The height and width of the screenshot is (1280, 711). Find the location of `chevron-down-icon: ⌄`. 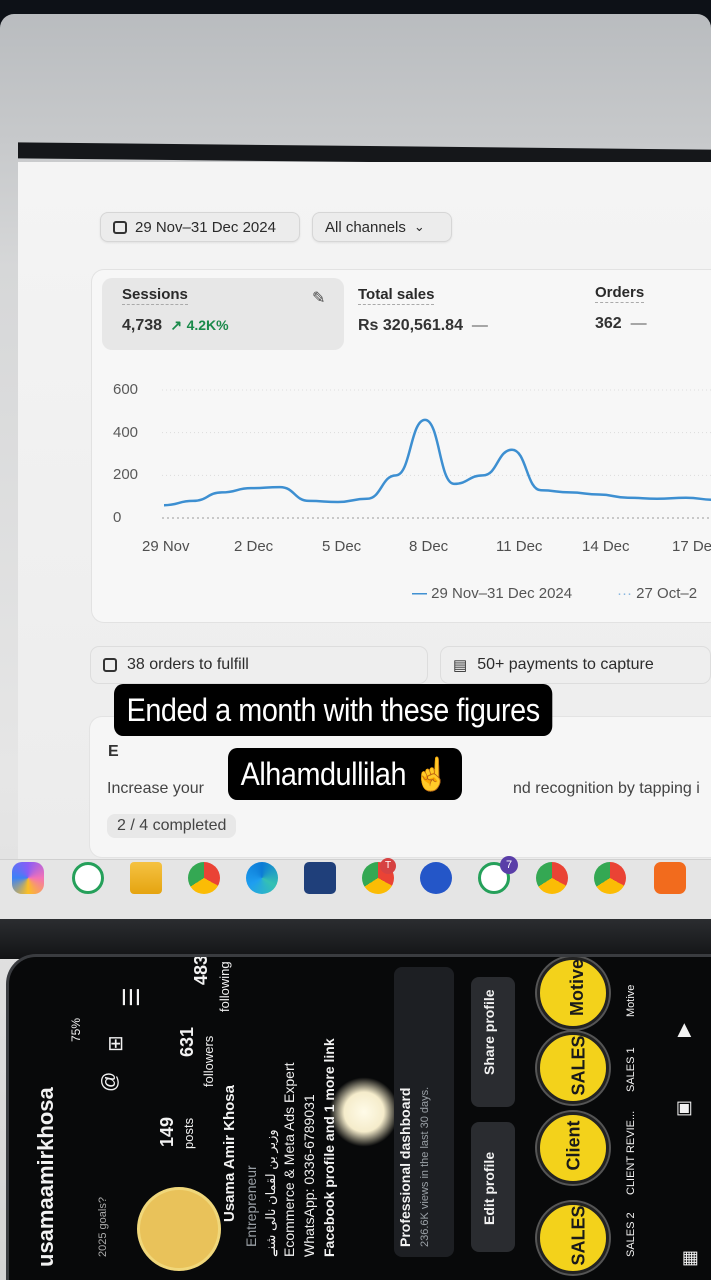

chevron-down-icon: ⌄ is located at coordinates (419, 226).